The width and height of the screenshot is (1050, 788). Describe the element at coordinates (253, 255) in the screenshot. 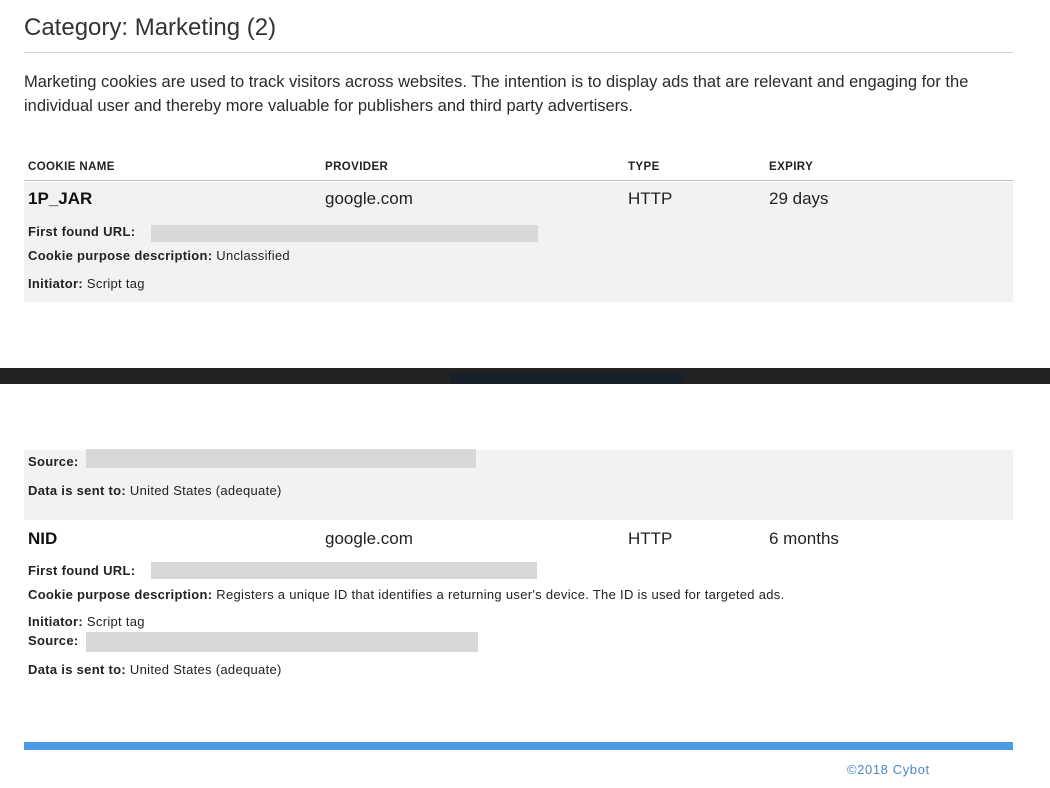

I see `purpose-value: Unclassified` at that location.